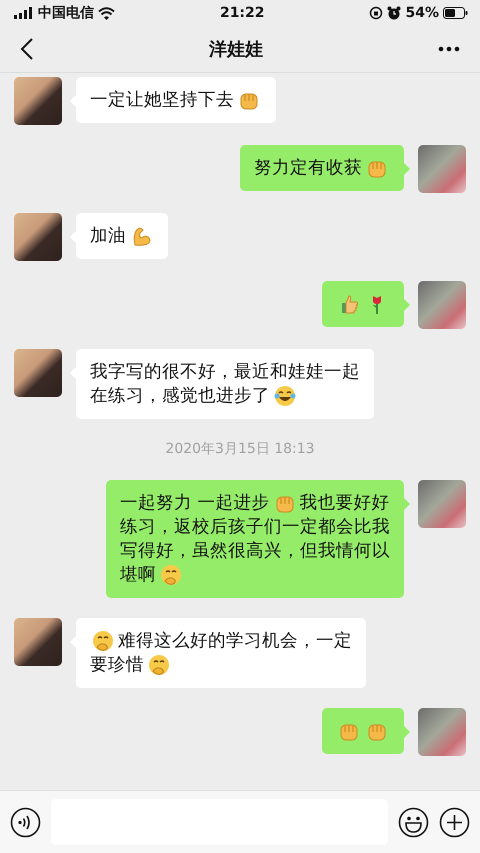  I want to click on carrier-name: 中国电信, so click(66, 13).